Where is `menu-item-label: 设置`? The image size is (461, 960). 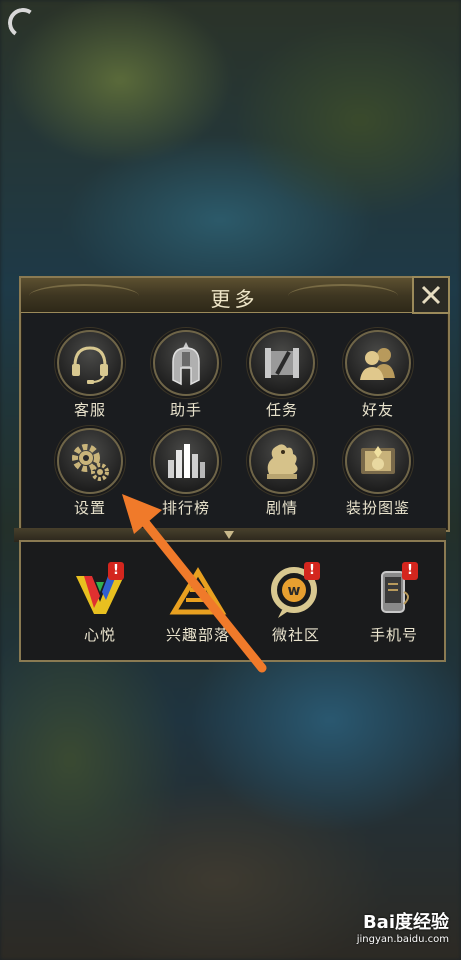
menu-item-label: 设置 is located at coordinates (89, 508).